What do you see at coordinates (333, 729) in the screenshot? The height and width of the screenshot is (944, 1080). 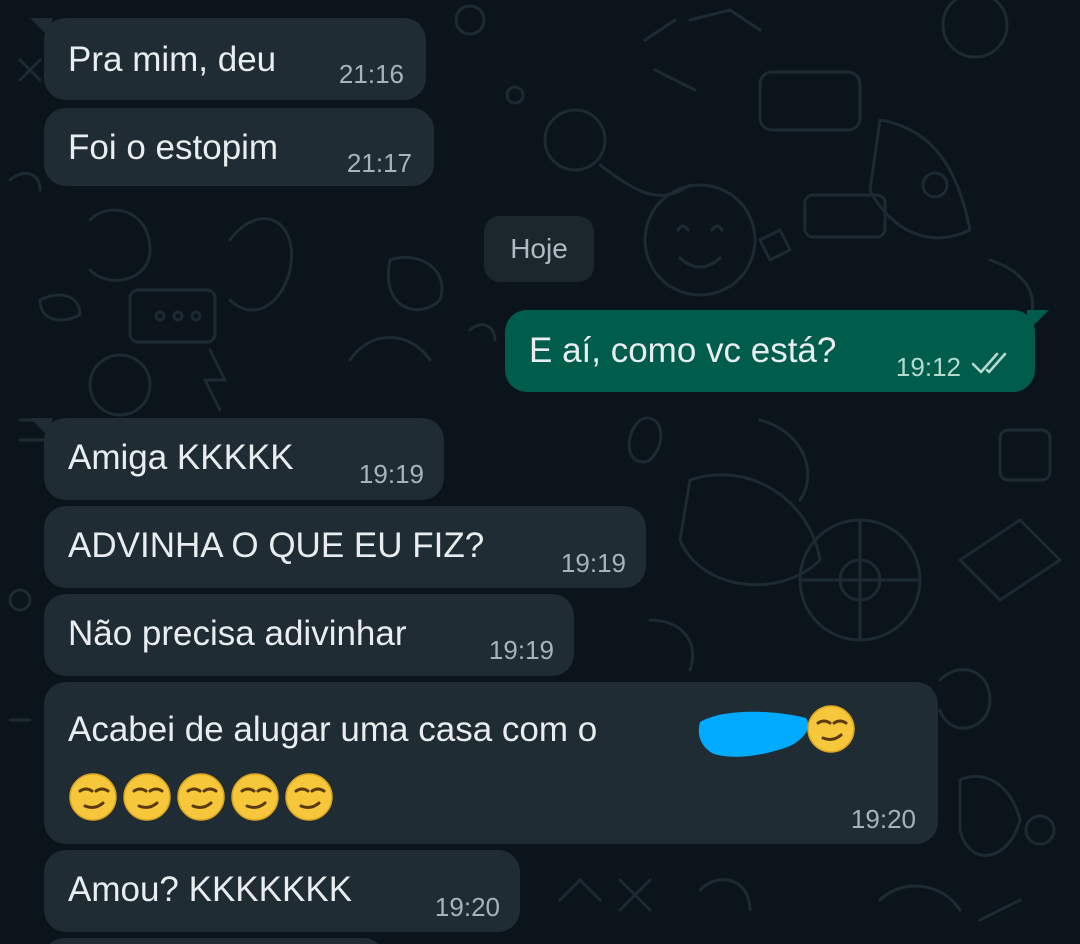 I see `message-text: Acabei de alugar uma casa com o` at bounding box center [333, 729].